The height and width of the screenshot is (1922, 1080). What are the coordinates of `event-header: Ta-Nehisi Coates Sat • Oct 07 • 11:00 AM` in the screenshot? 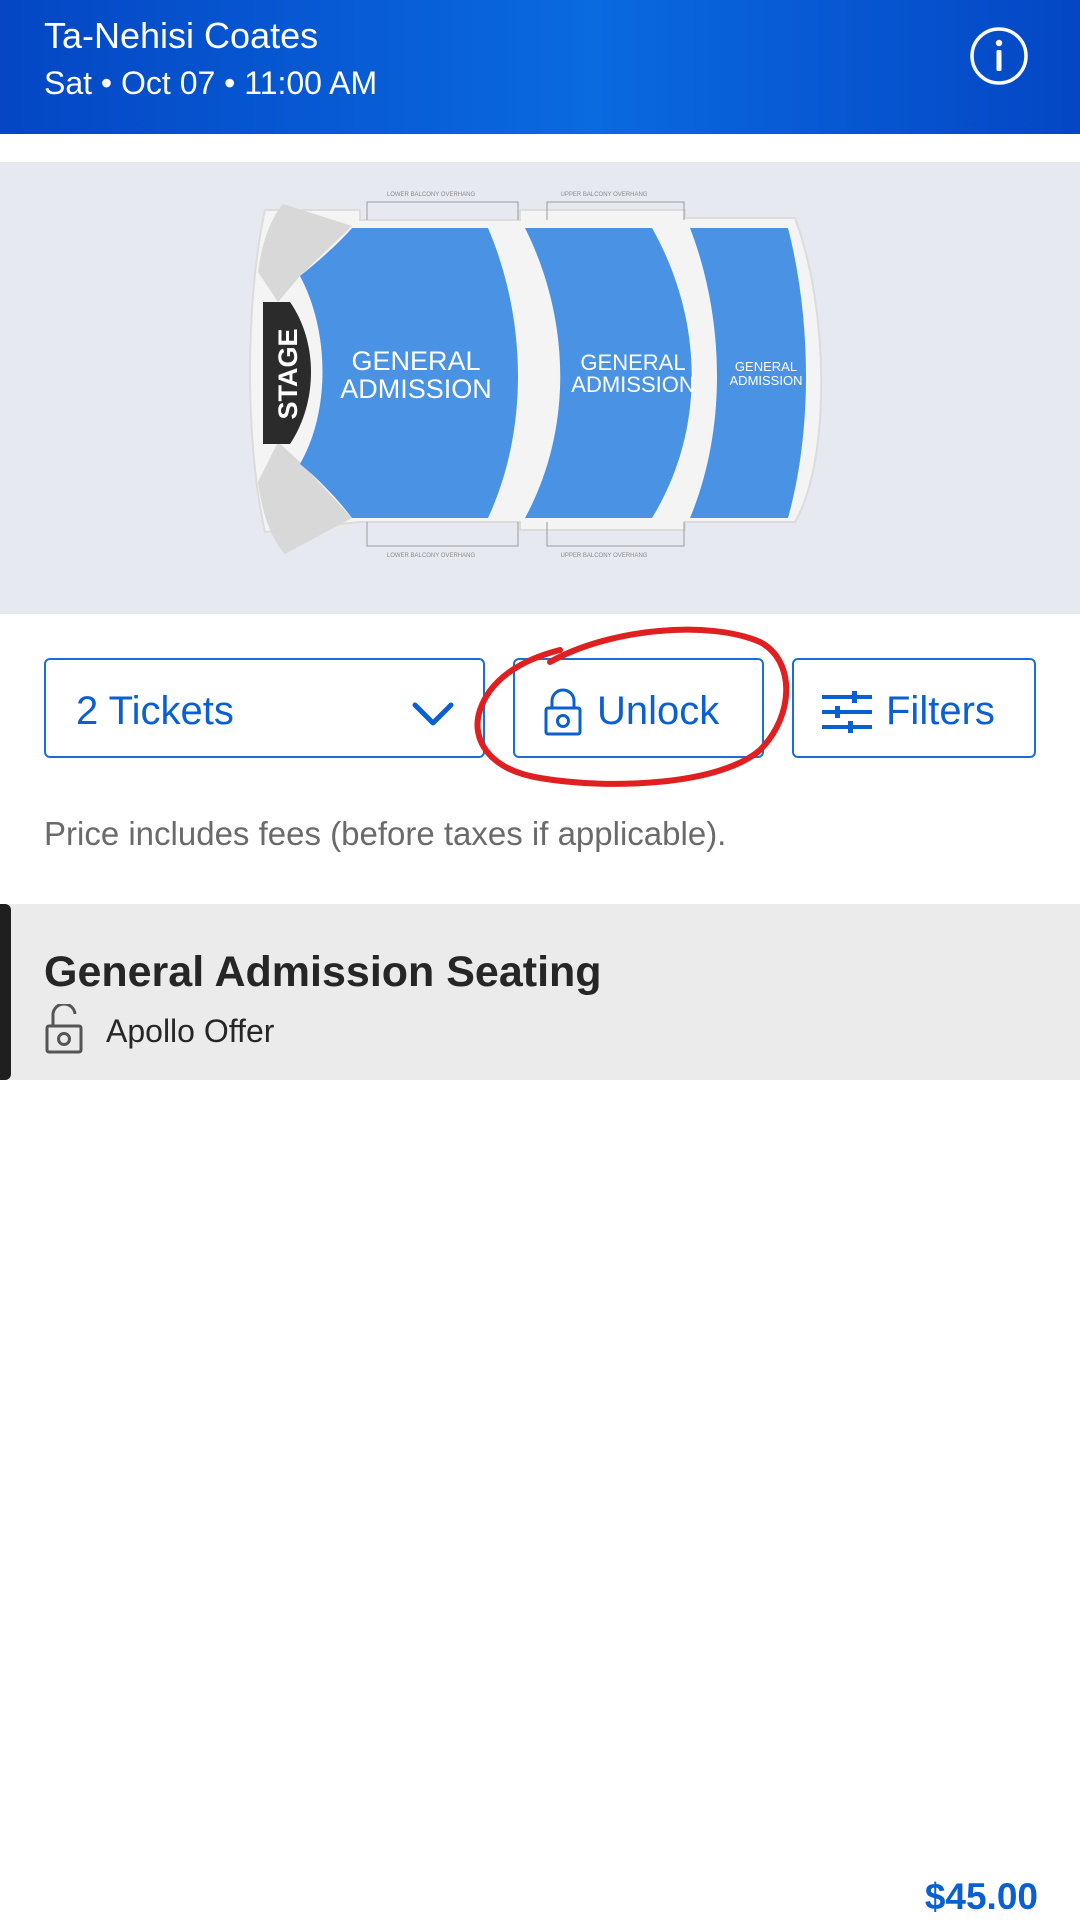 It's located at (540, 67).